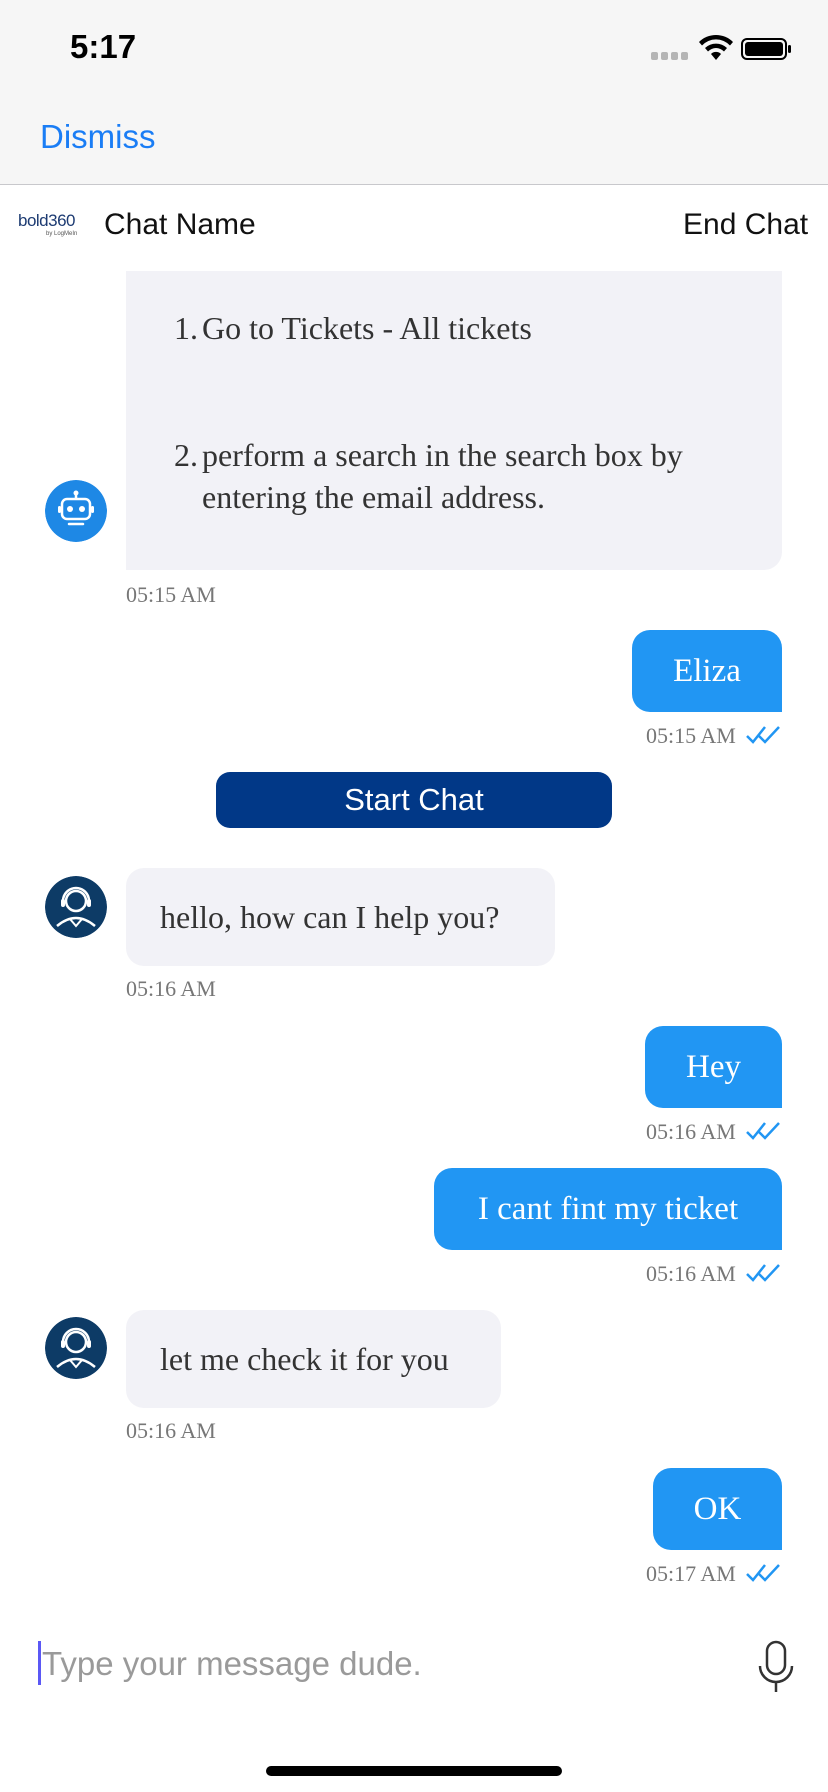 This screenshot has width=828, height=1792. What do you see at coordinates (414, 800) in the screenshot?
I see `start-chat-button: Start Chat` at bounding box center [414, 800].